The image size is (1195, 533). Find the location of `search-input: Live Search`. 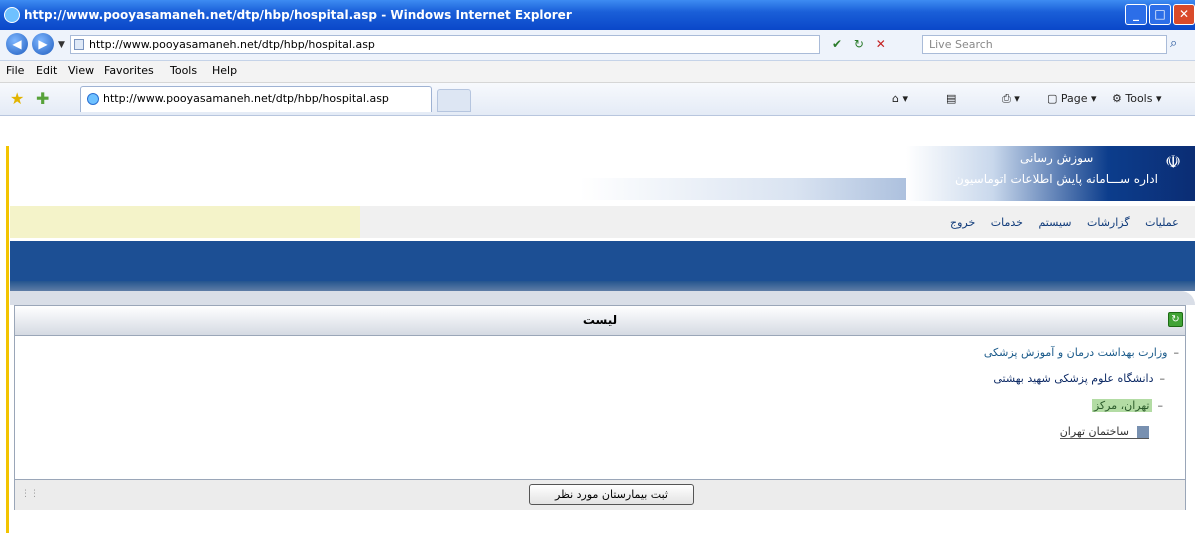

search-input: Live Search is located at coordinates (1044, 44).